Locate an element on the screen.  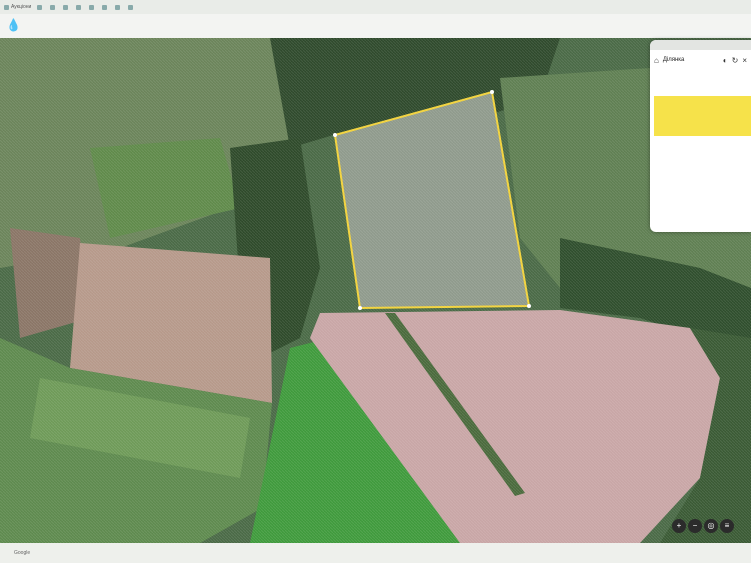
panel-header: ⌂ Ділянка ◐ ↻ × is located at coordinates (700, 60).